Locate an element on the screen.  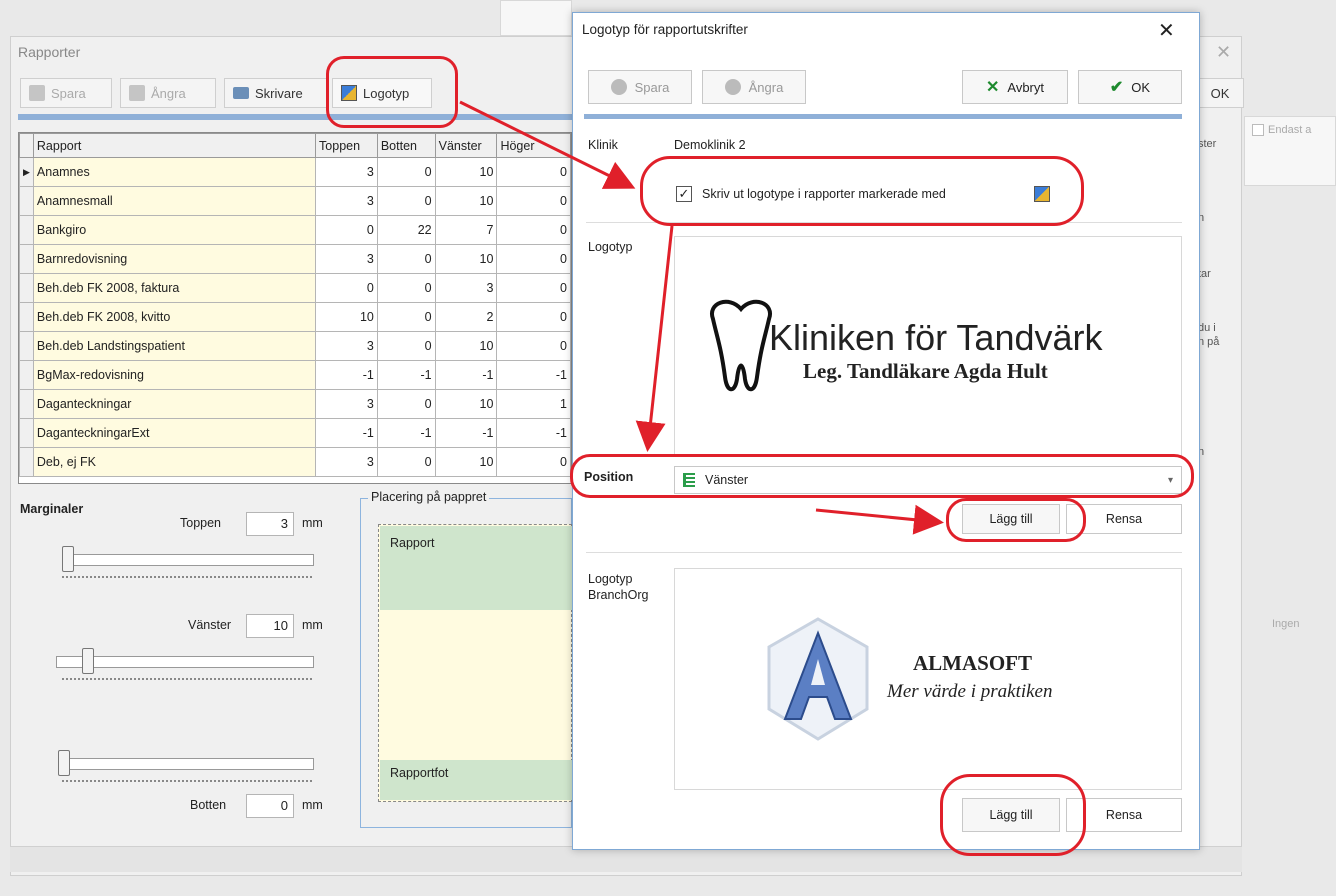
arrow-to-checkbox is located at coordinates (547, 144).